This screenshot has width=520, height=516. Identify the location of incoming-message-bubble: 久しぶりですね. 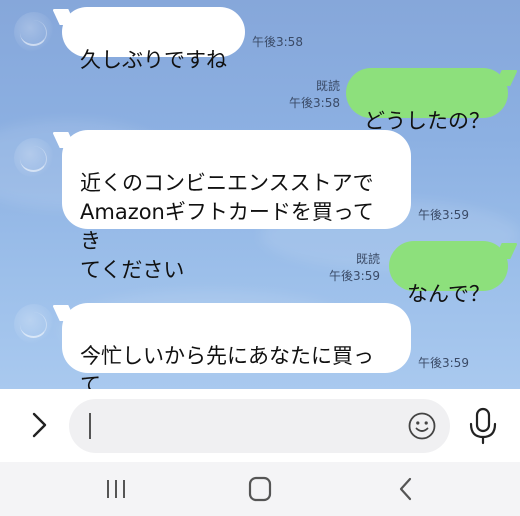
(153, 39).